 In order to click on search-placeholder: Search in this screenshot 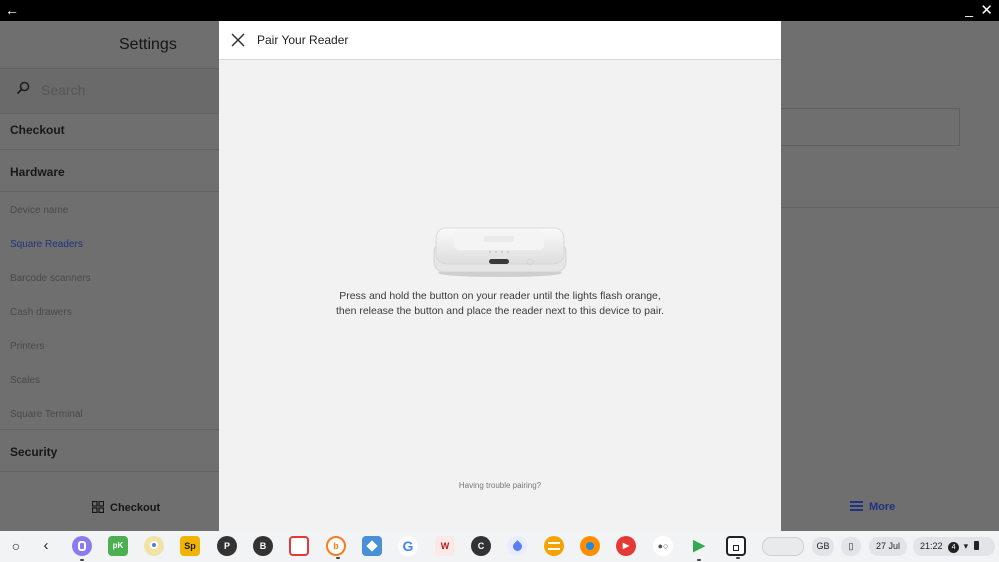, I will do `click(63, 90)`.